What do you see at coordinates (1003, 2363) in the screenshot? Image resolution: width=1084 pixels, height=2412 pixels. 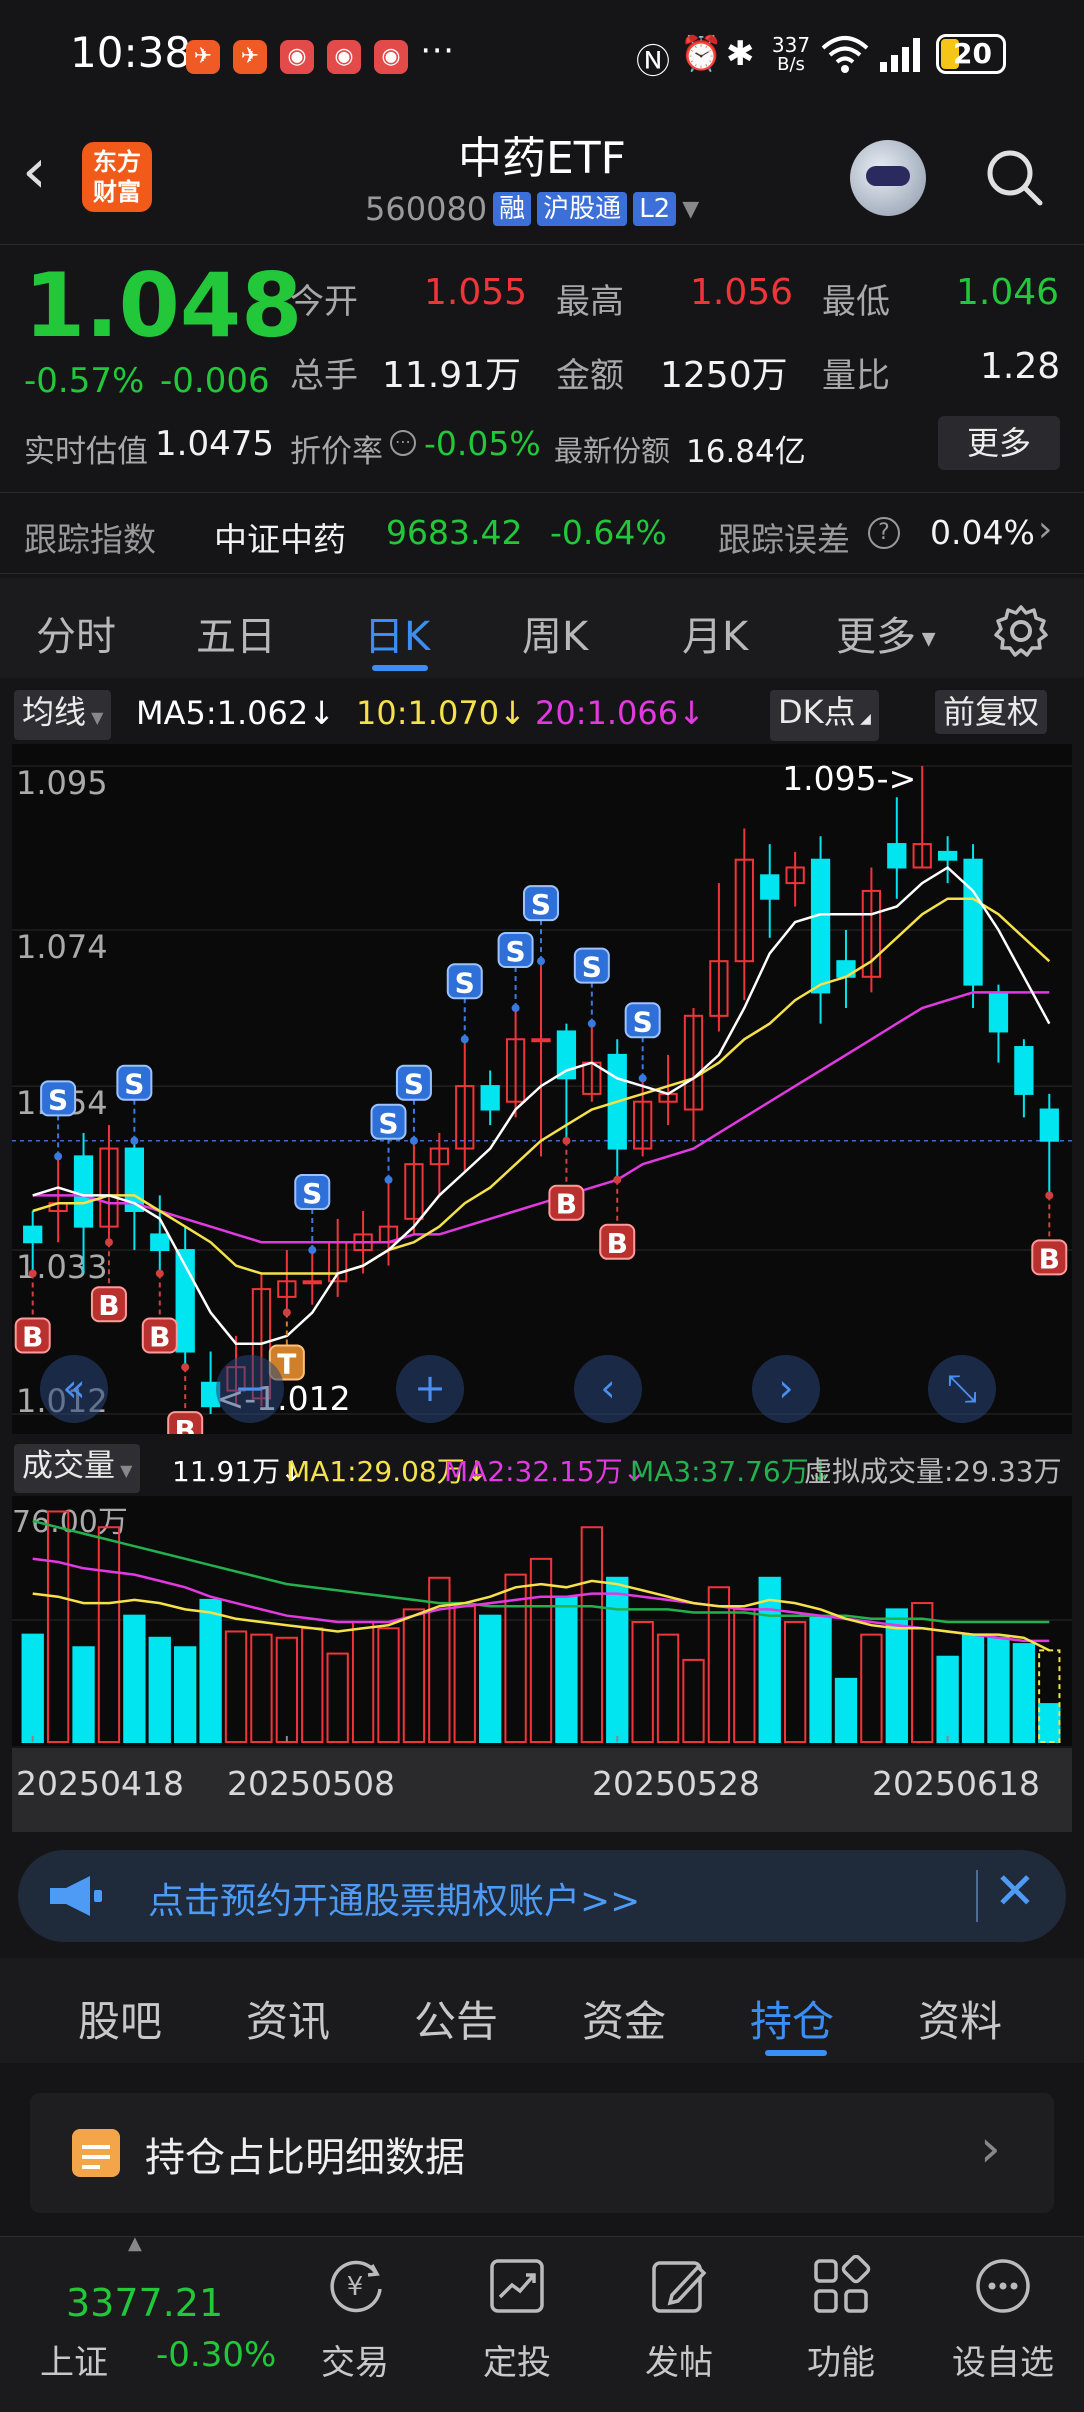 I see `nav-add-watchlist-label: 设自选` at bounding box center [1003, 2363].